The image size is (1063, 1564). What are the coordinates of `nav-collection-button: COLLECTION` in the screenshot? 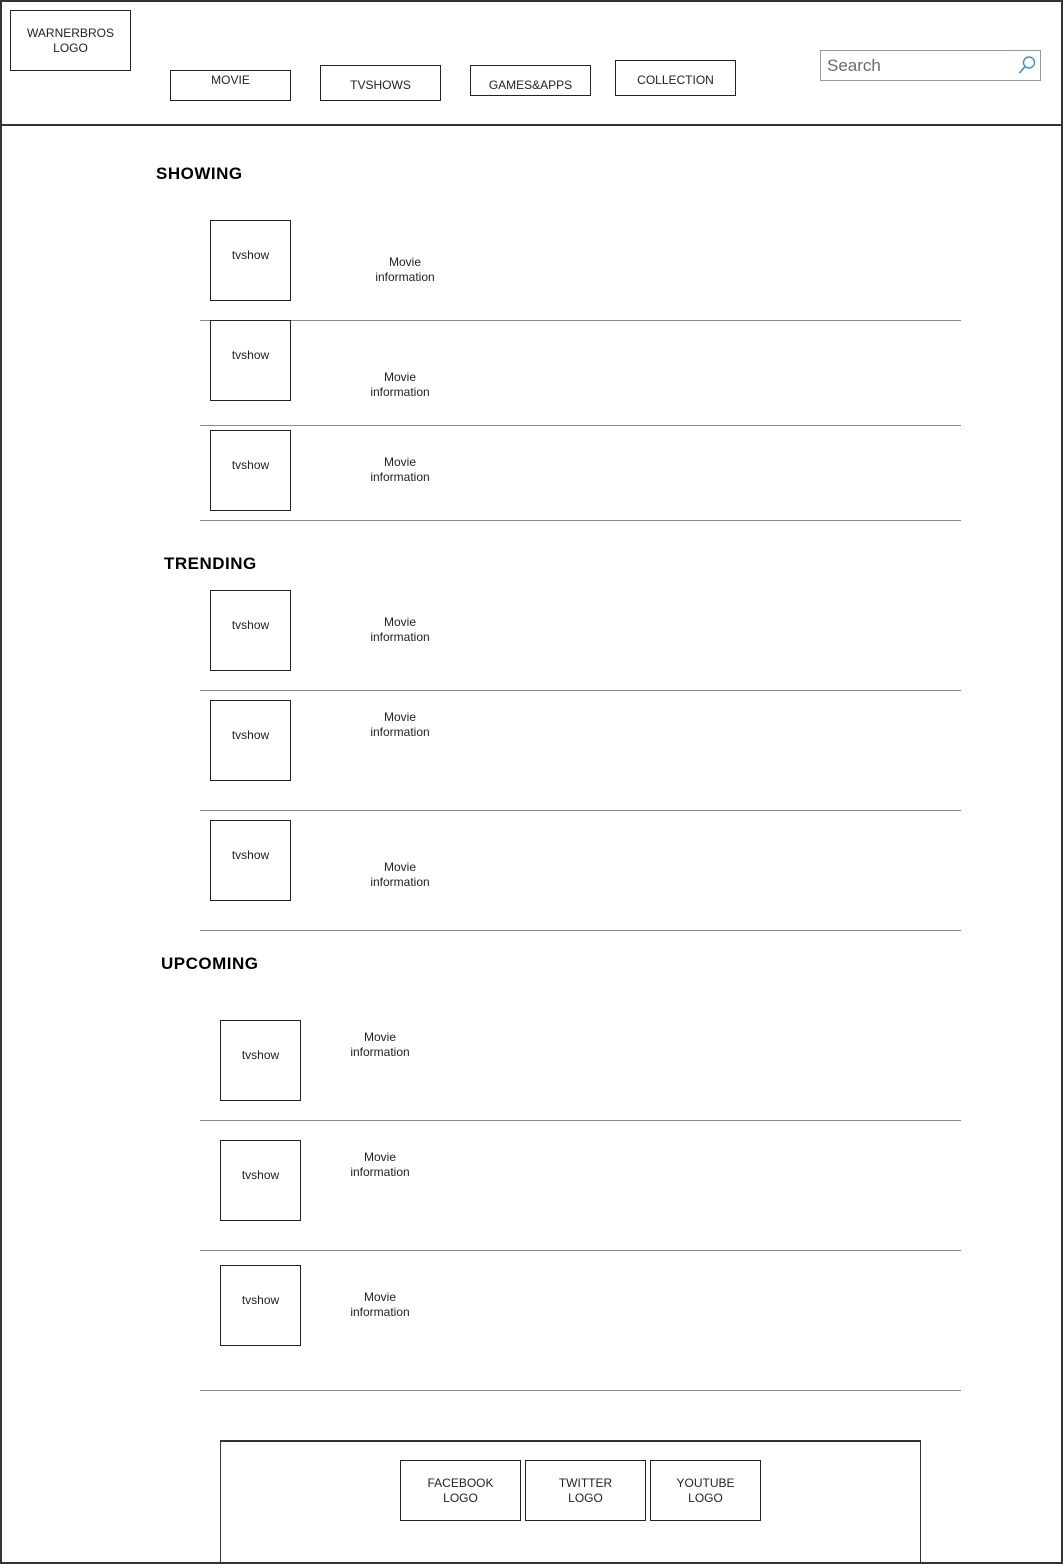 It's located at (675, 78).